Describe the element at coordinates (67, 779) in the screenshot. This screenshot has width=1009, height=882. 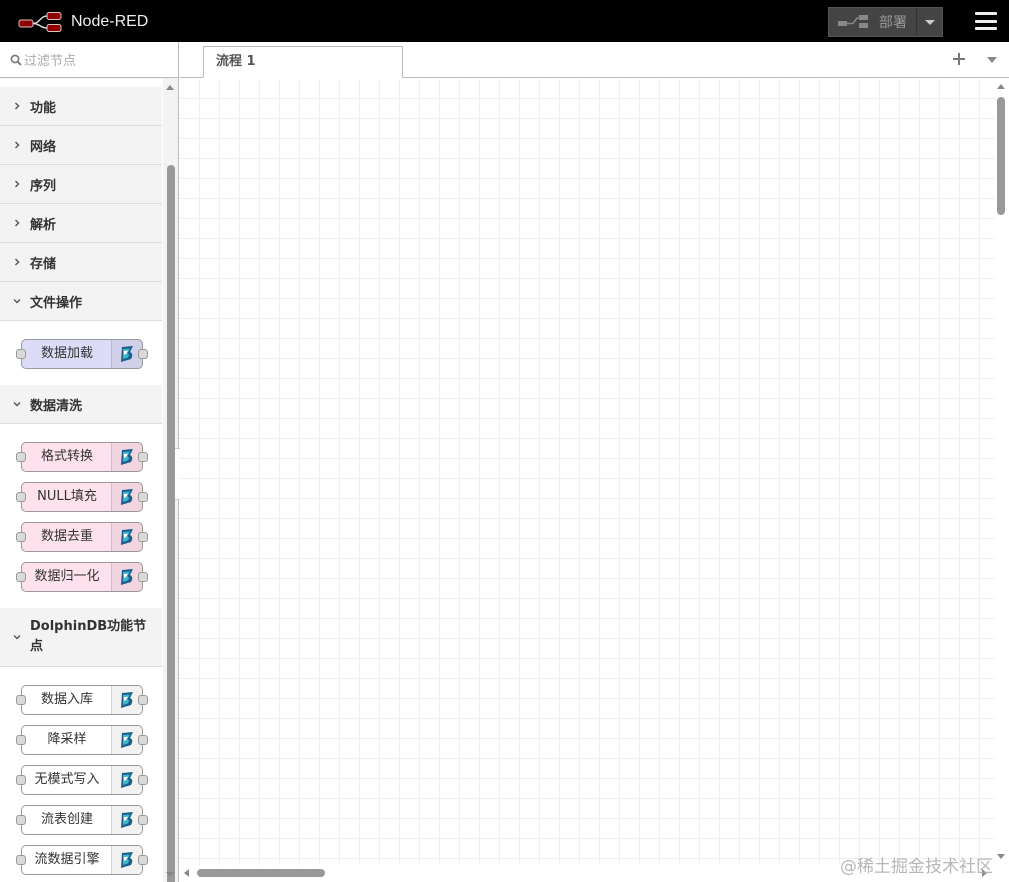
I see `palette-node-label: 无模式写入` at that location.